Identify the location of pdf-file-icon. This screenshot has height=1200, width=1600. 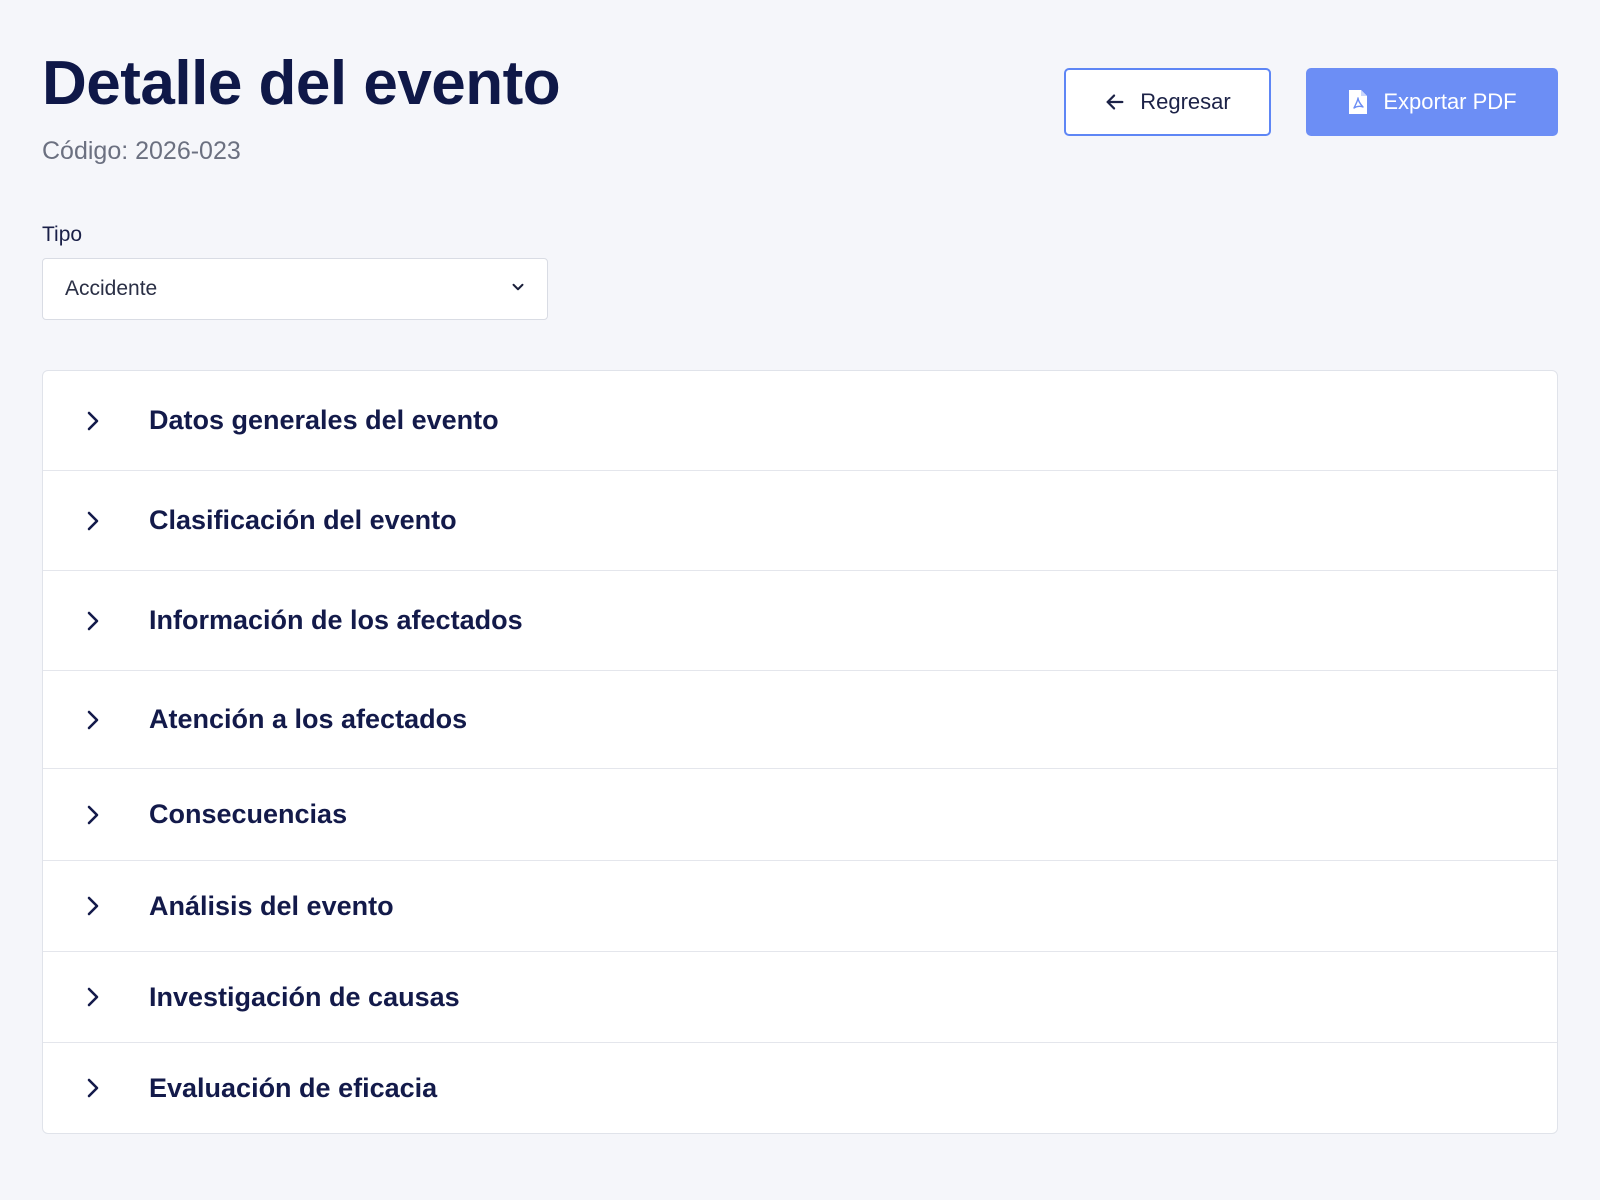
(1358, 102).